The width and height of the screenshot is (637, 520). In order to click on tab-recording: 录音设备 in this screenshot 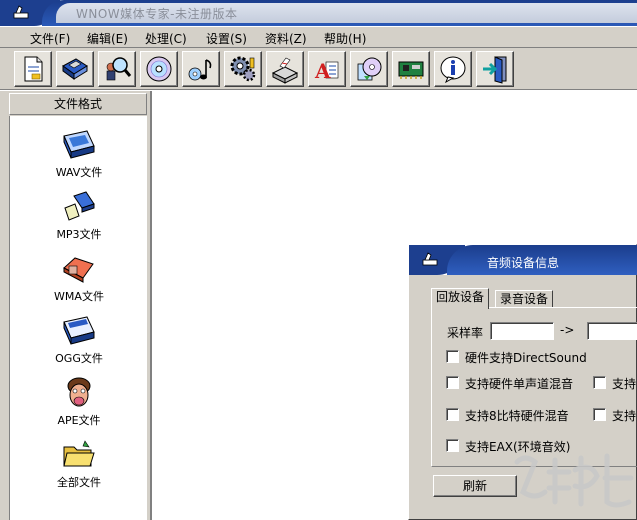, I will do `click(524, 299)`.